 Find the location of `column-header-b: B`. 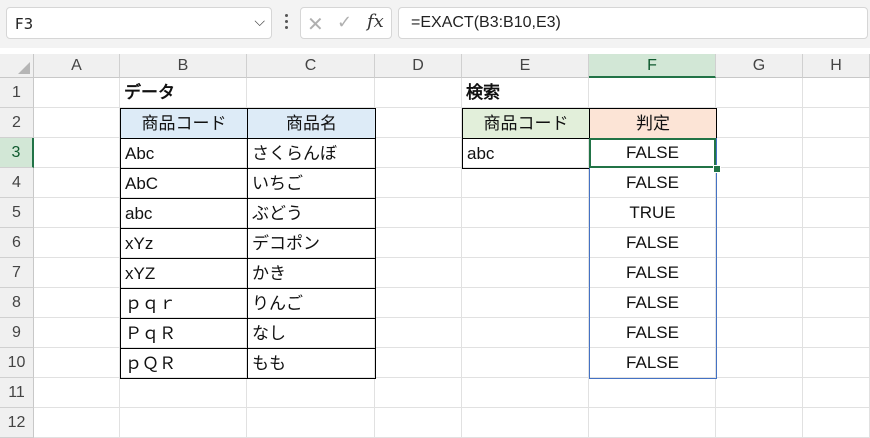

column-header-b: B is located at coordinates (183, 66).